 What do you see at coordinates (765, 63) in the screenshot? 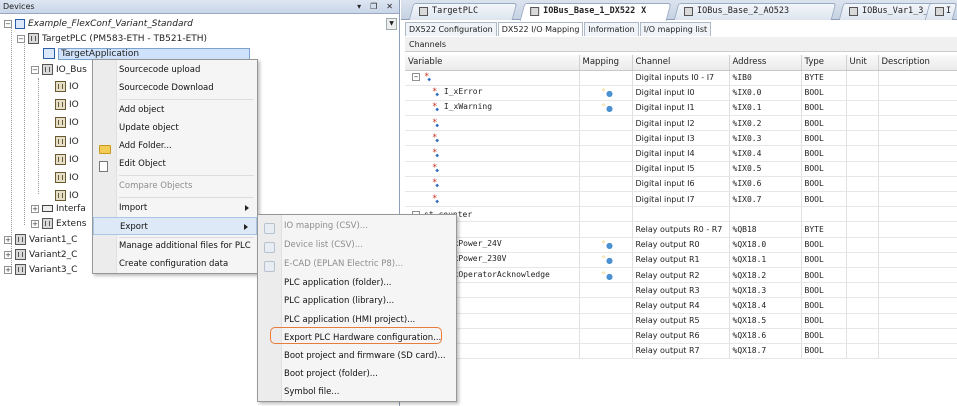
I see `column-header-address: Address` at bounding box center [765, 63].